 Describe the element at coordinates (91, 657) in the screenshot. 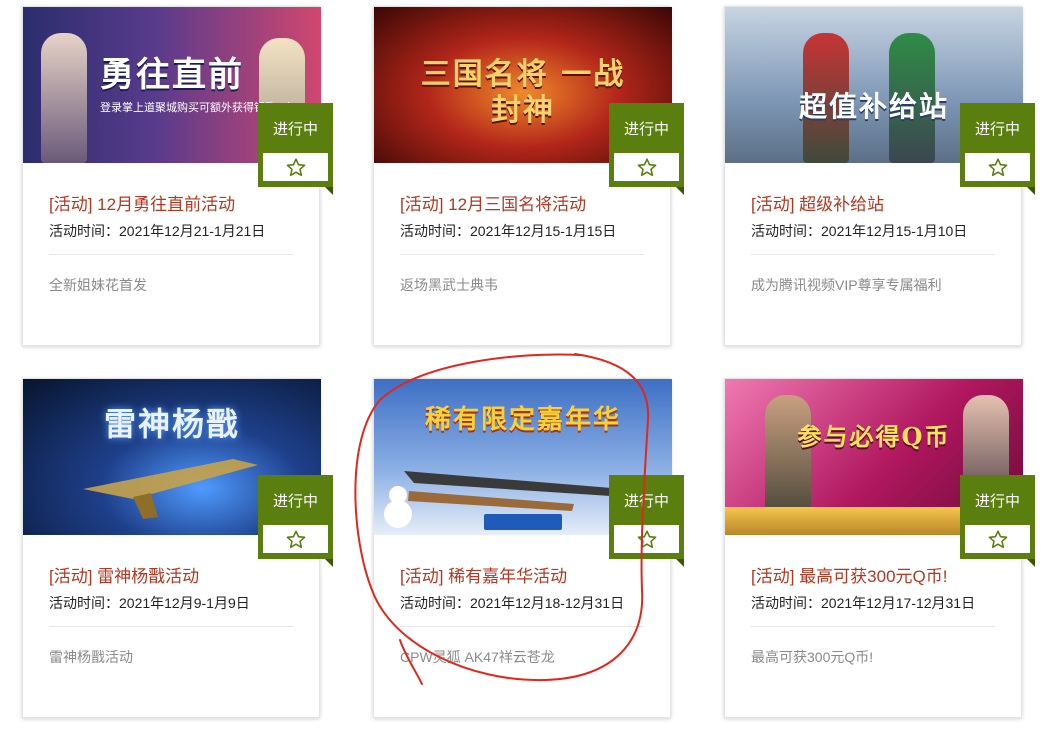

I see `activity-desc: 雷神杨戬活动` at that location.